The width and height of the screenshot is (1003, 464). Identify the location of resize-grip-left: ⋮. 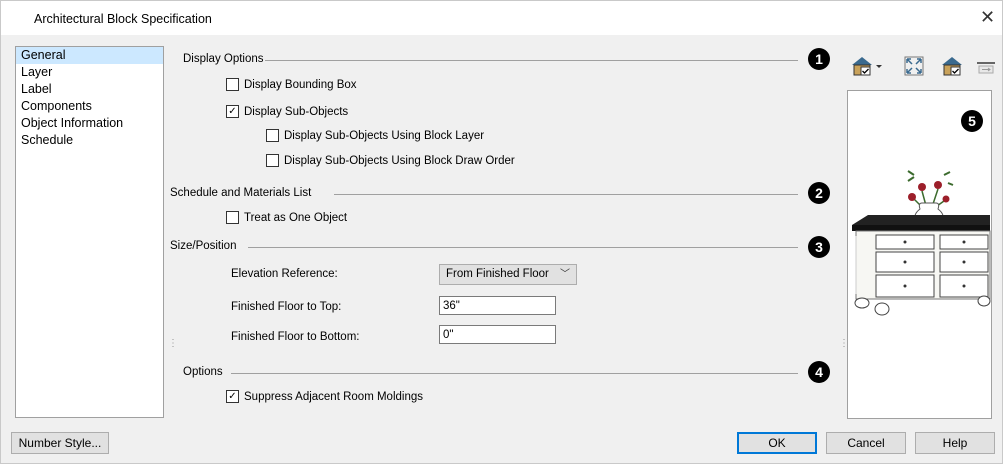
(173, 343).